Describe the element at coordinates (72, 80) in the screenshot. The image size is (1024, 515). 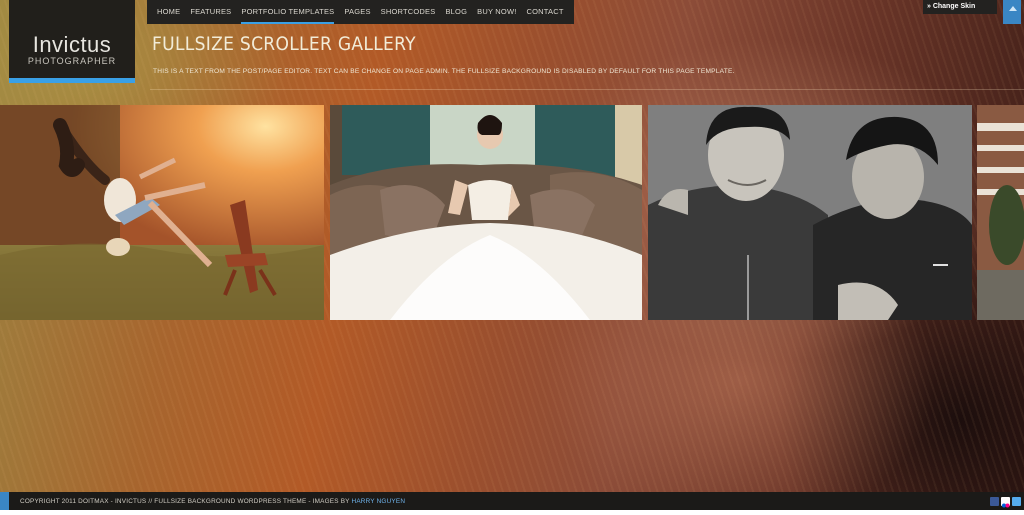
I see `logo-accent-bar` at that location.